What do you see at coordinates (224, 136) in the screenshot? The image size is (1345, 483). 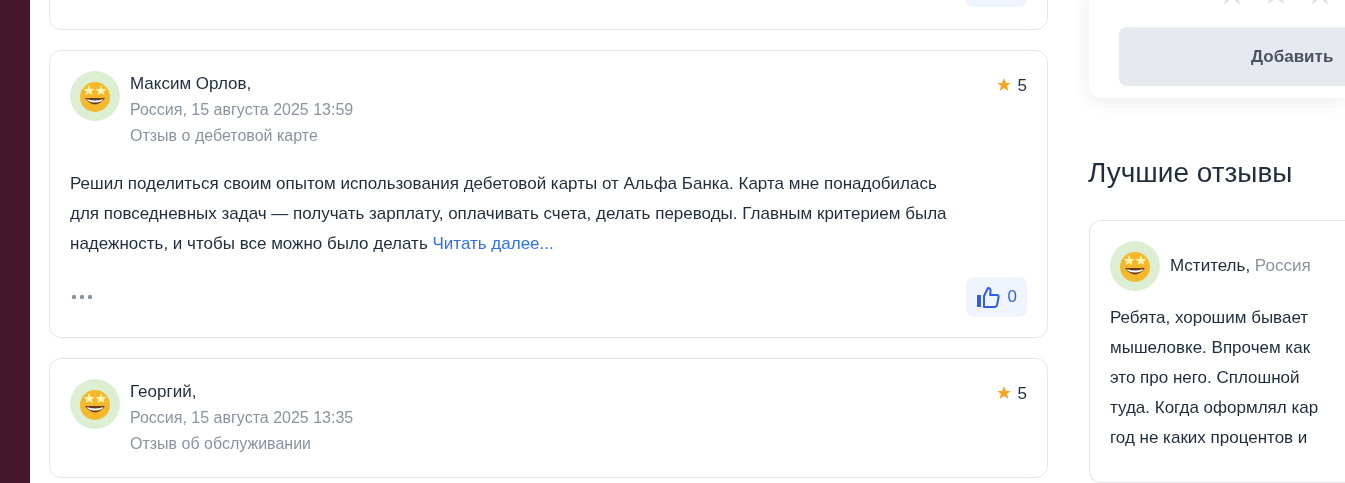 I see `review-topic: Отзыв о дебетовой карте` at bounding box center [224, 136].